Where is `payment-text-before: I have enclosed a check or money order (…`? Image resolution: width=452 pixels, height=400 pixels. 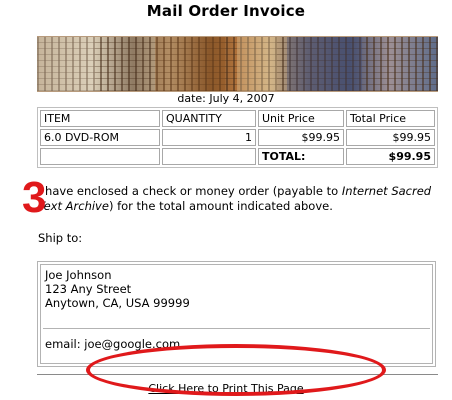
payment-text-before: I have enclosed a check or money order (… is located at coordinates (190, 191).